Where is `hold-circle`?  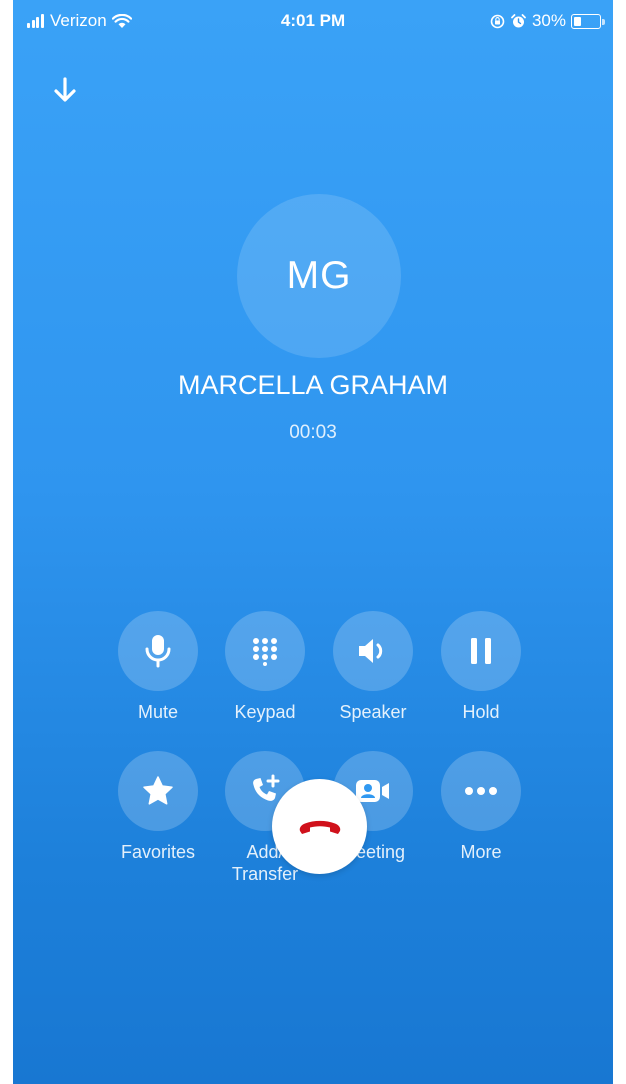
hold-circle is located at coordinates (481, 651).